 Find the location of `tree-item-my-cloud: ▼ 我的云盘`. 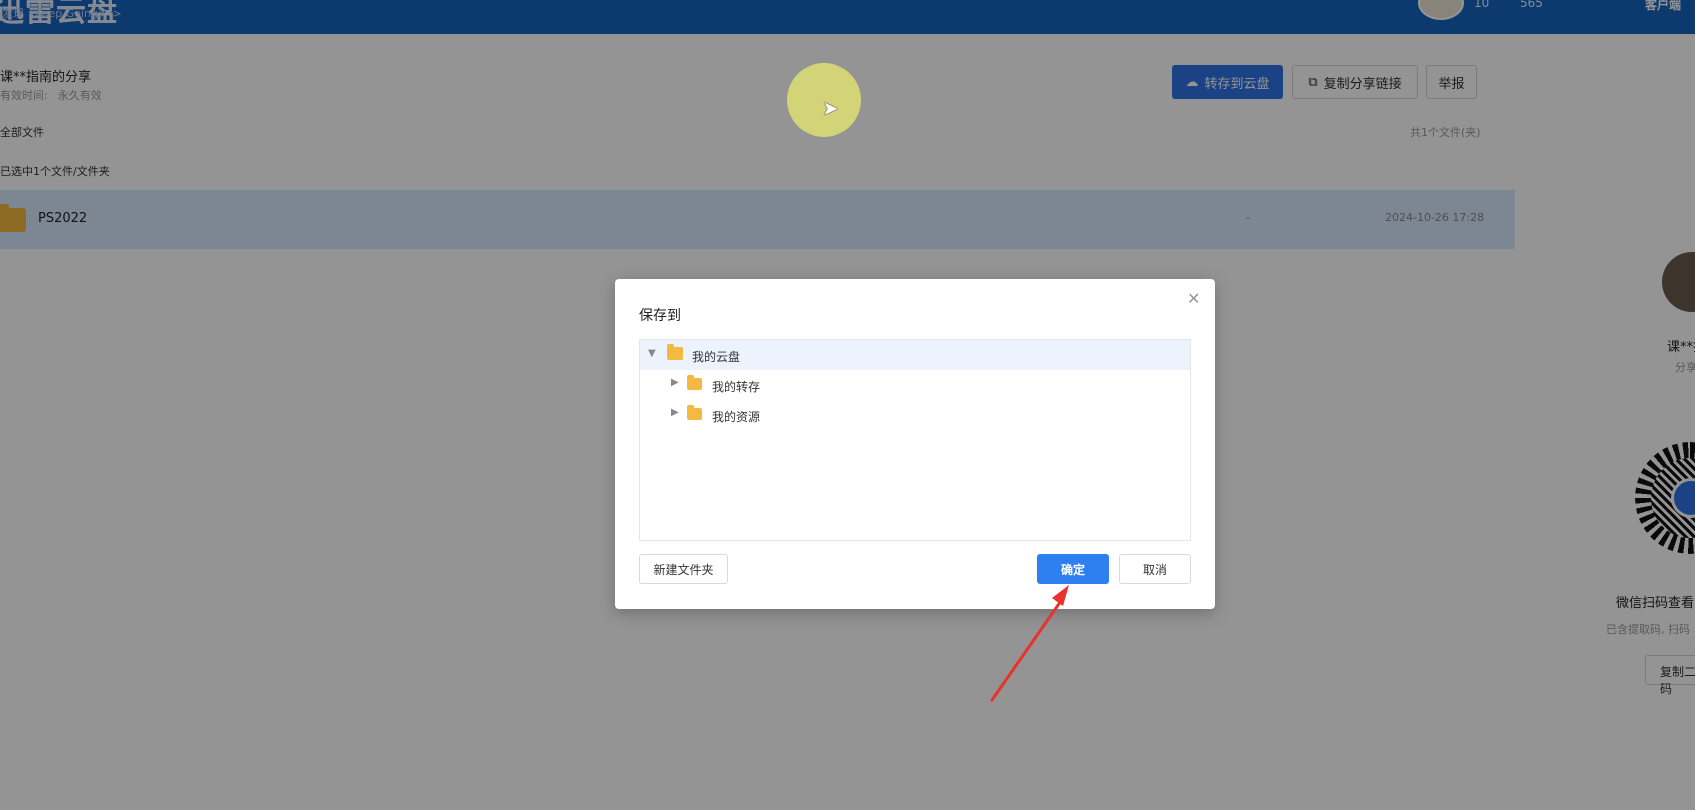

tree-item-my-cloud: ▼ 我的云盘 is located at coordinates (915, 355).